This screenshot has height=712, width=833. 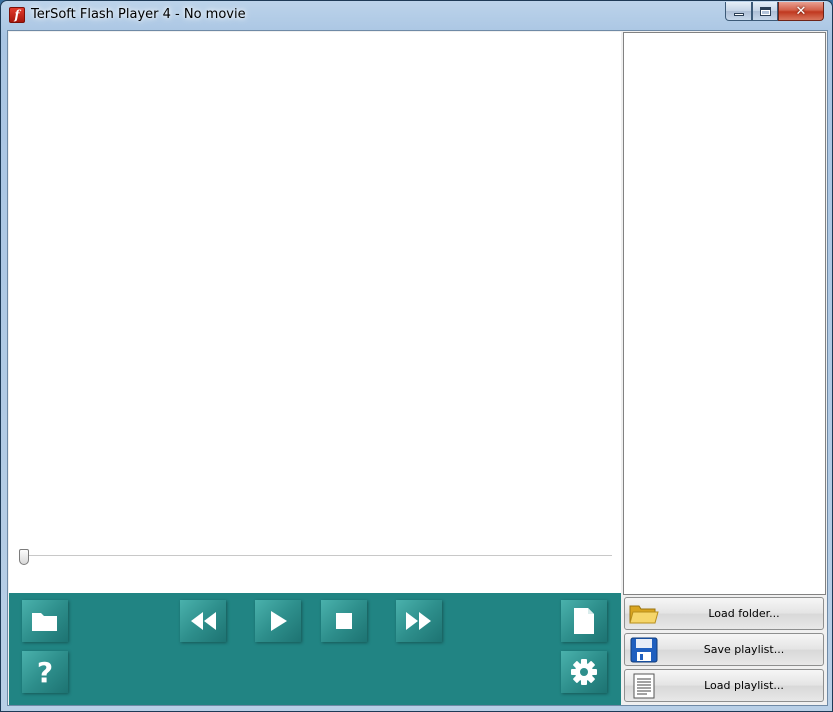 I want to click on folder-open-icon, so click(x=44, y=622).